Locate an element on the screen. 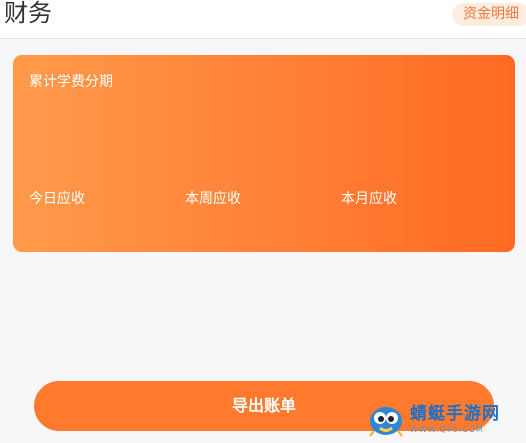 The width and height of the screenshot is (526, 443). cumulative-installment-label: 累计学费分期 is located at coordinates (71, 82).